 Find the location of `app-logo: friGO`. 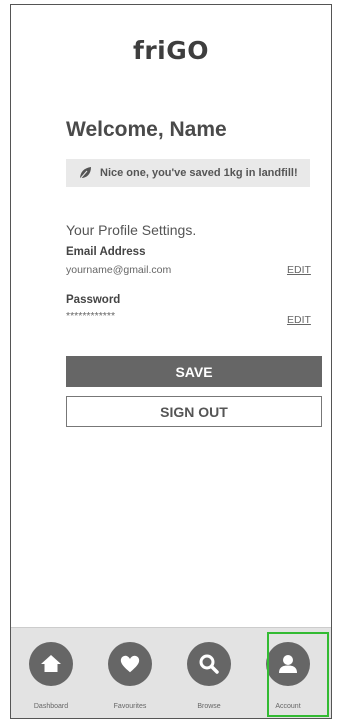

app-logo: friGO is located at coordinates (171, 50).